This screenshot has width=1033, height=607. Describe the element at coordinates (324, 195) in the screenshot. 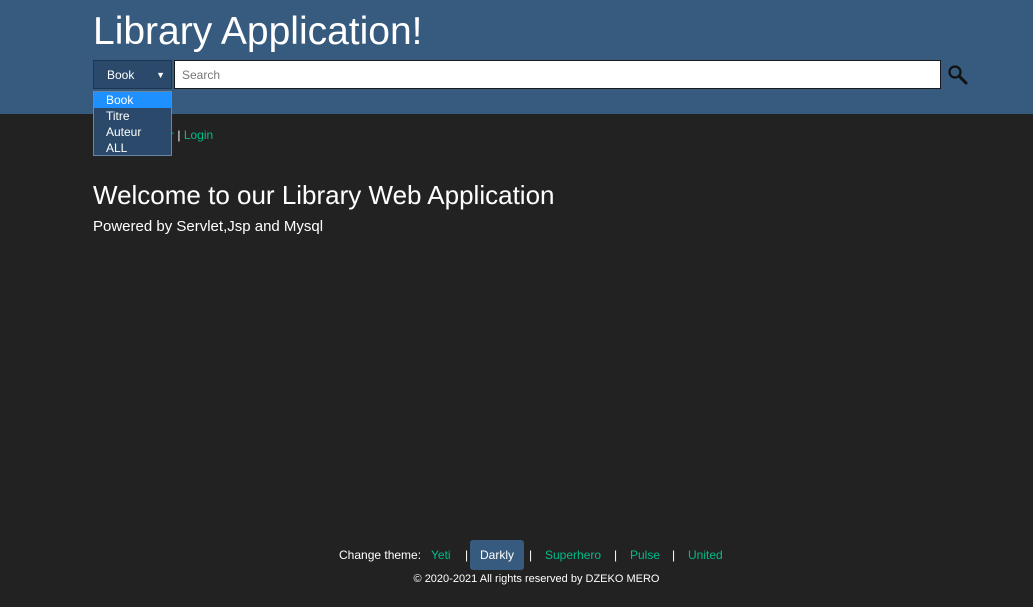

I see `welcome-title: Welcome to our Library Web Application` at that location.